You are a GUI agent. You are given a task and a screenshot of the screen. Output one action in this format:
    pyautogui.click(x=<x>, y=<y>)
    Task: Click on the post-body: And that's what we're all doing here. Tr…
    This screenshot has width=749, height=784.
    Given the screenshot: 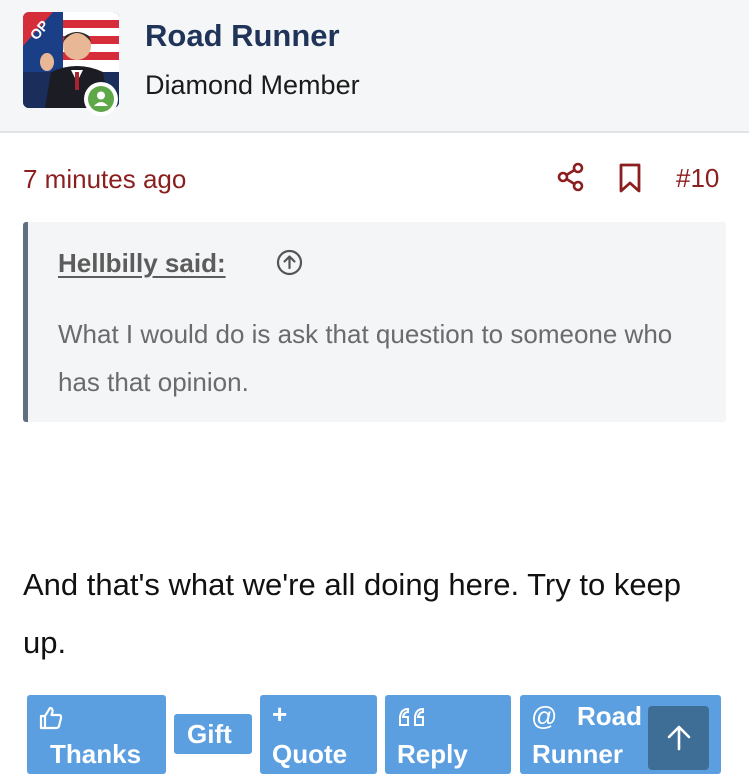 What is the action you would take?
    pyautogui.click(x=352, y=613)
    